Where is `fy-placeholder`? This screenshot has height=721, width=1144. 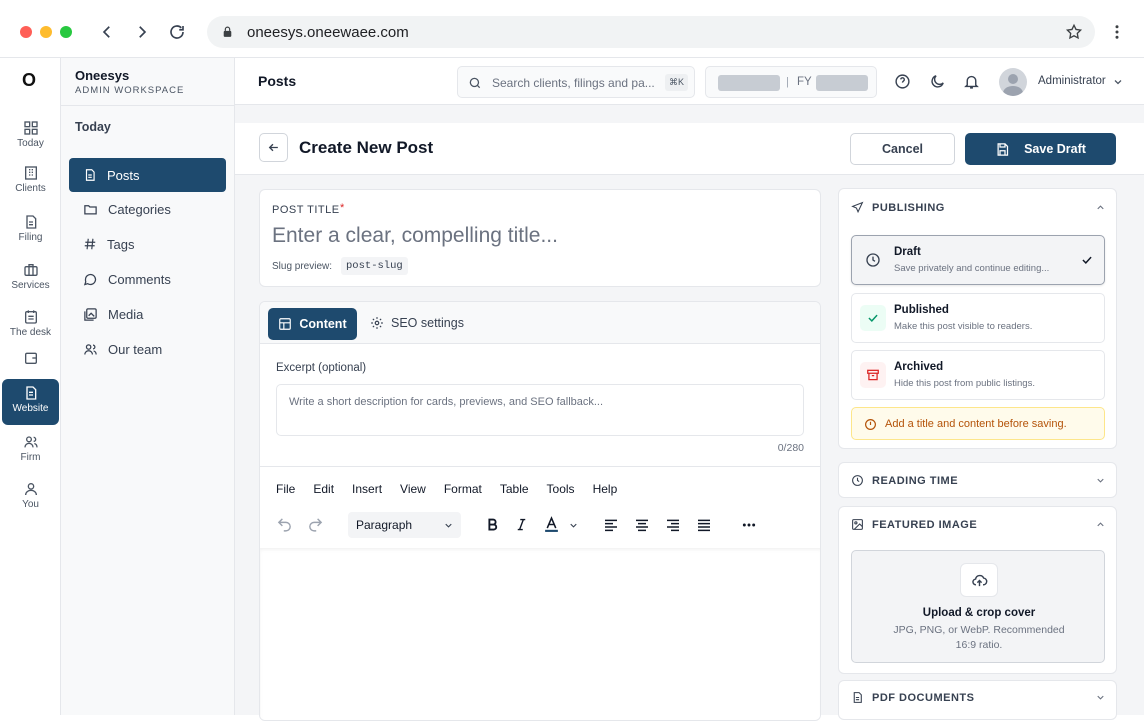 fy-placeholder is located at coordinates (842, 83).